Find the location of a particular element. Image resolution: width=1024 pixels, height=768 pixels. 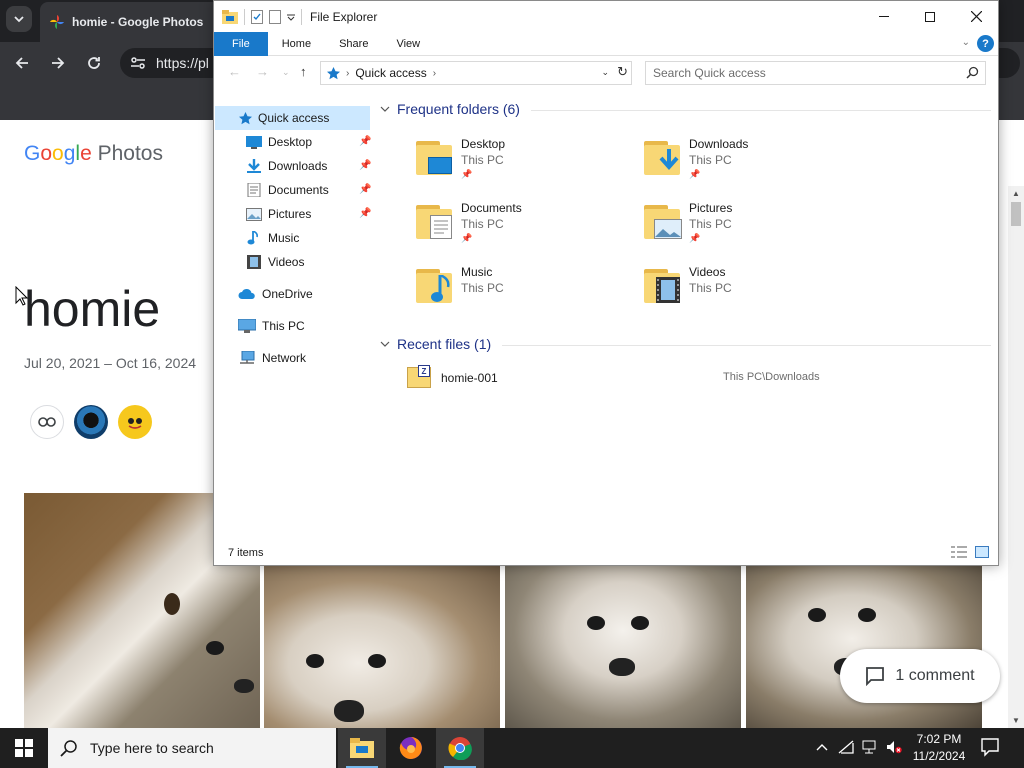

large-icons-view-icon is located at coordinates (982, 553).